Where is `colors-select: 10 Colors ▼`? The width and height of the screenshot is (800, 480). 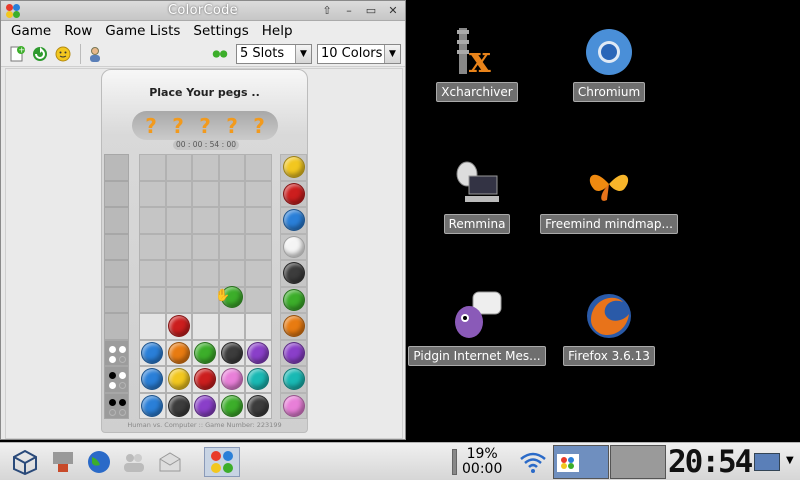
colors-select: 10 Colors ▼ is located at coordinates (359, 54).